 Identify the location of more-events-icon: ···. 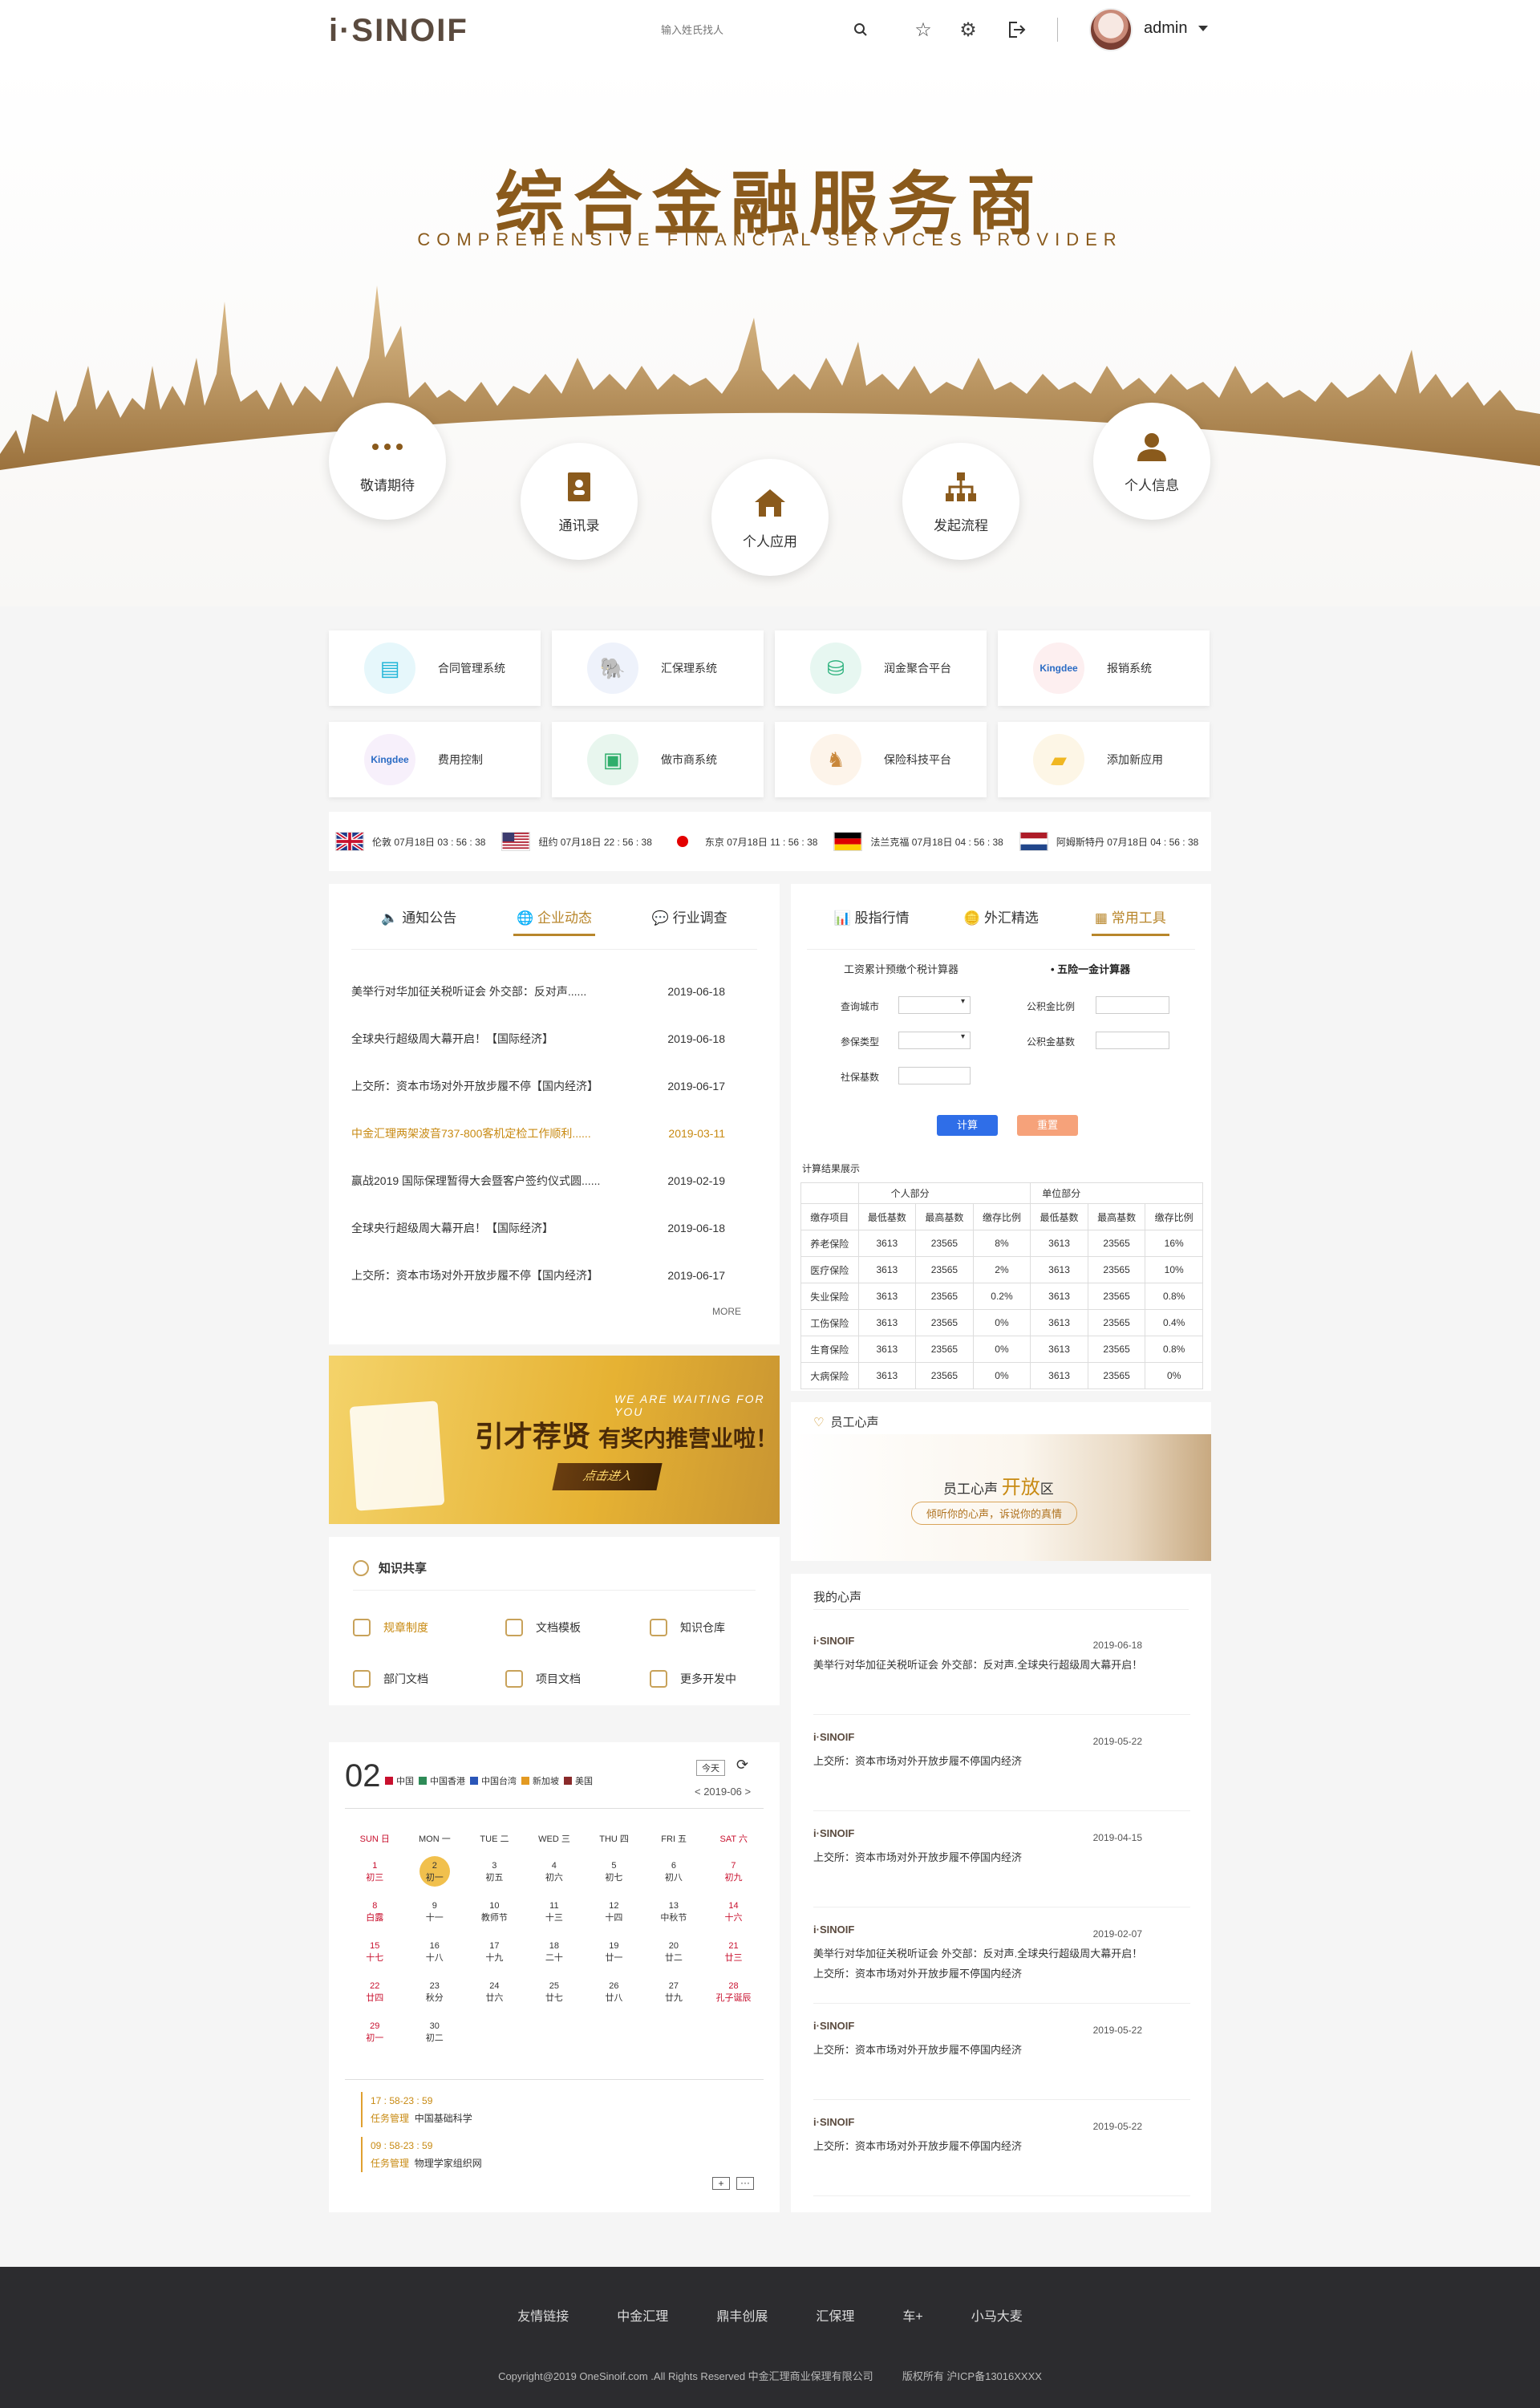
(745, 2184).